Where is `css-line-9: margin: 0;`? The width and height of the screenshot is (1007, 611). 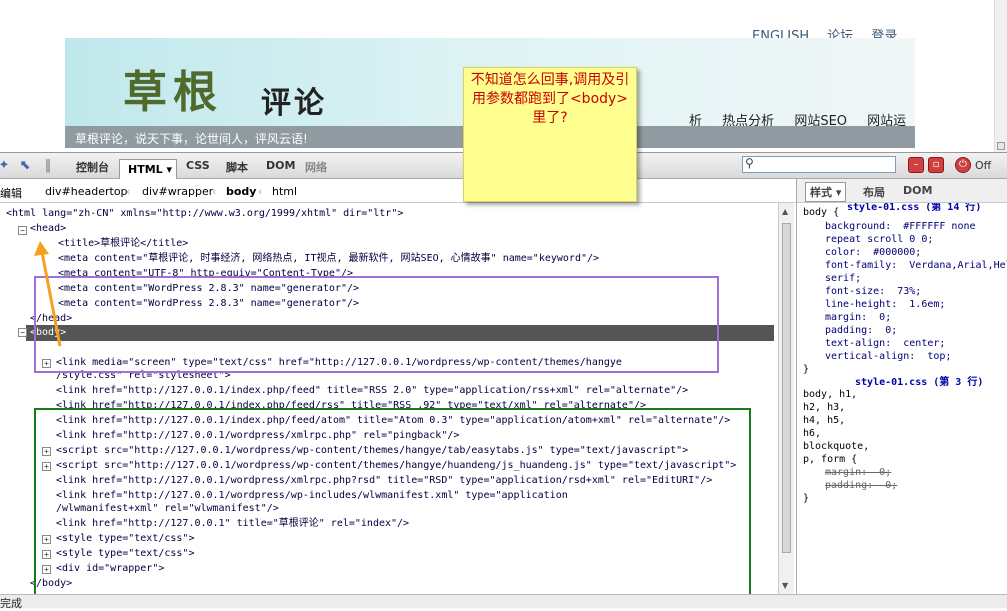 css-line-9: margin: 0; is located at coordinates (858, 317).